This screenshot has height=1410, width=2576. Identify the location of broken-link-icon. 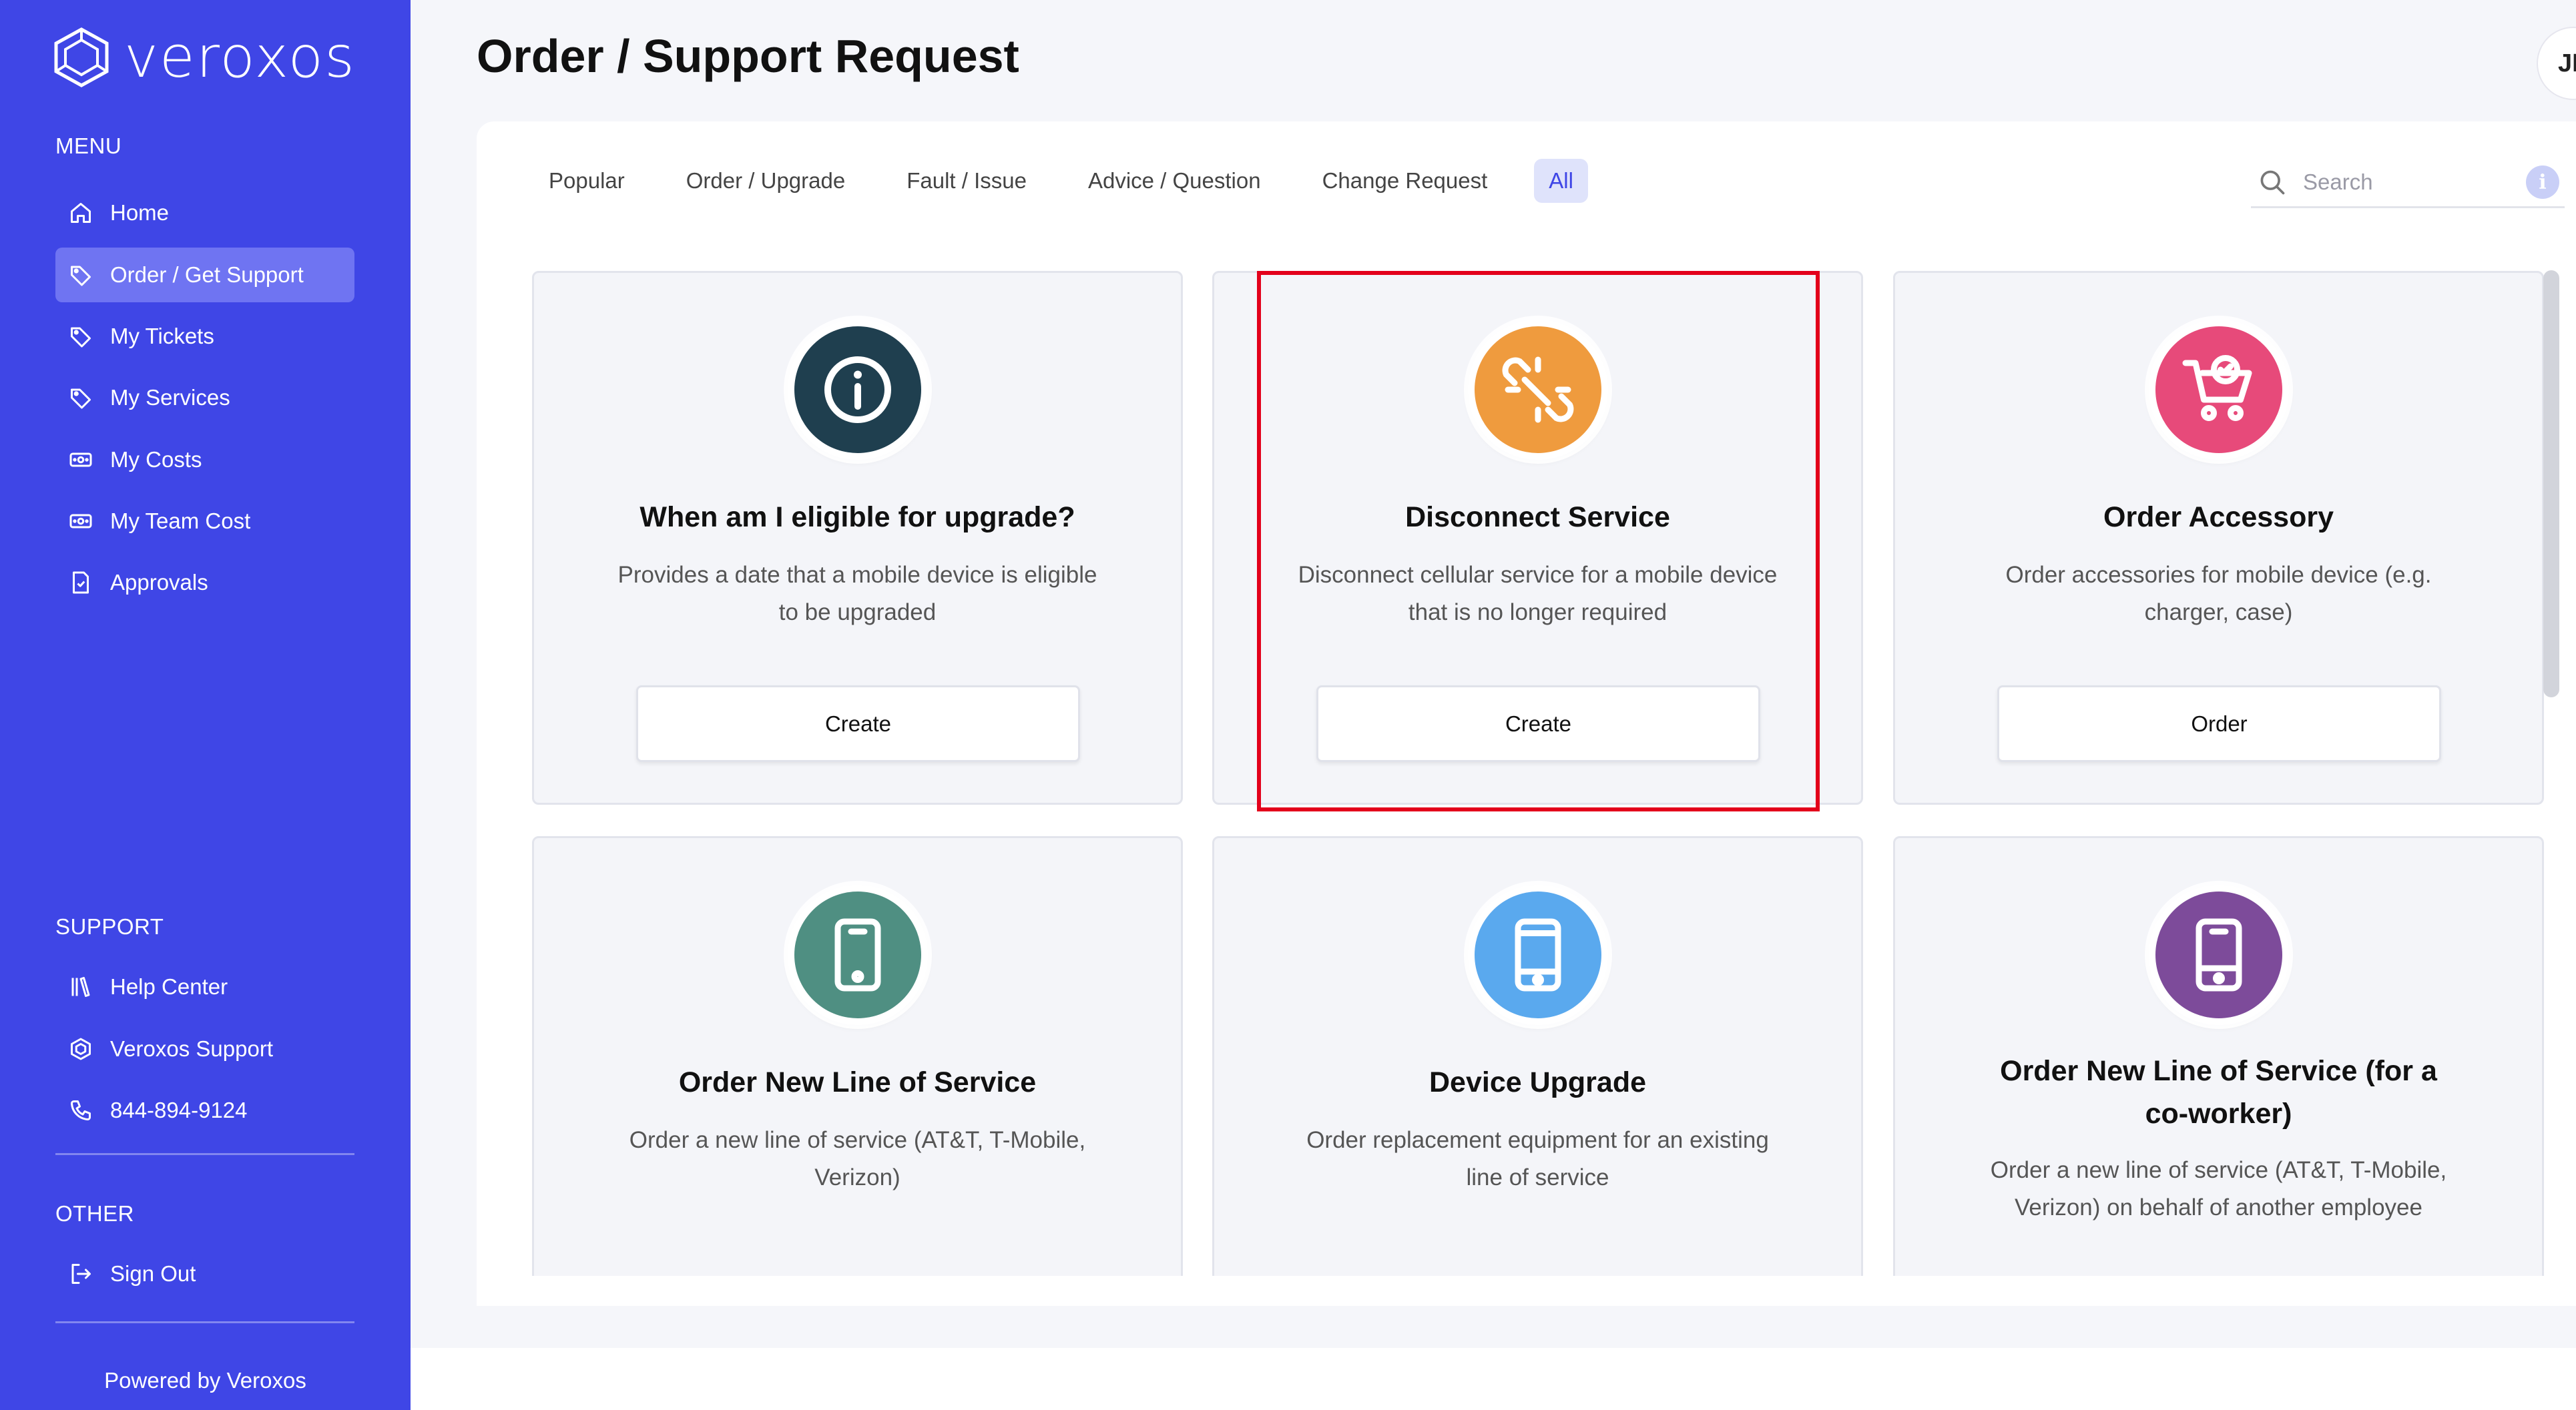
(1537, 390).